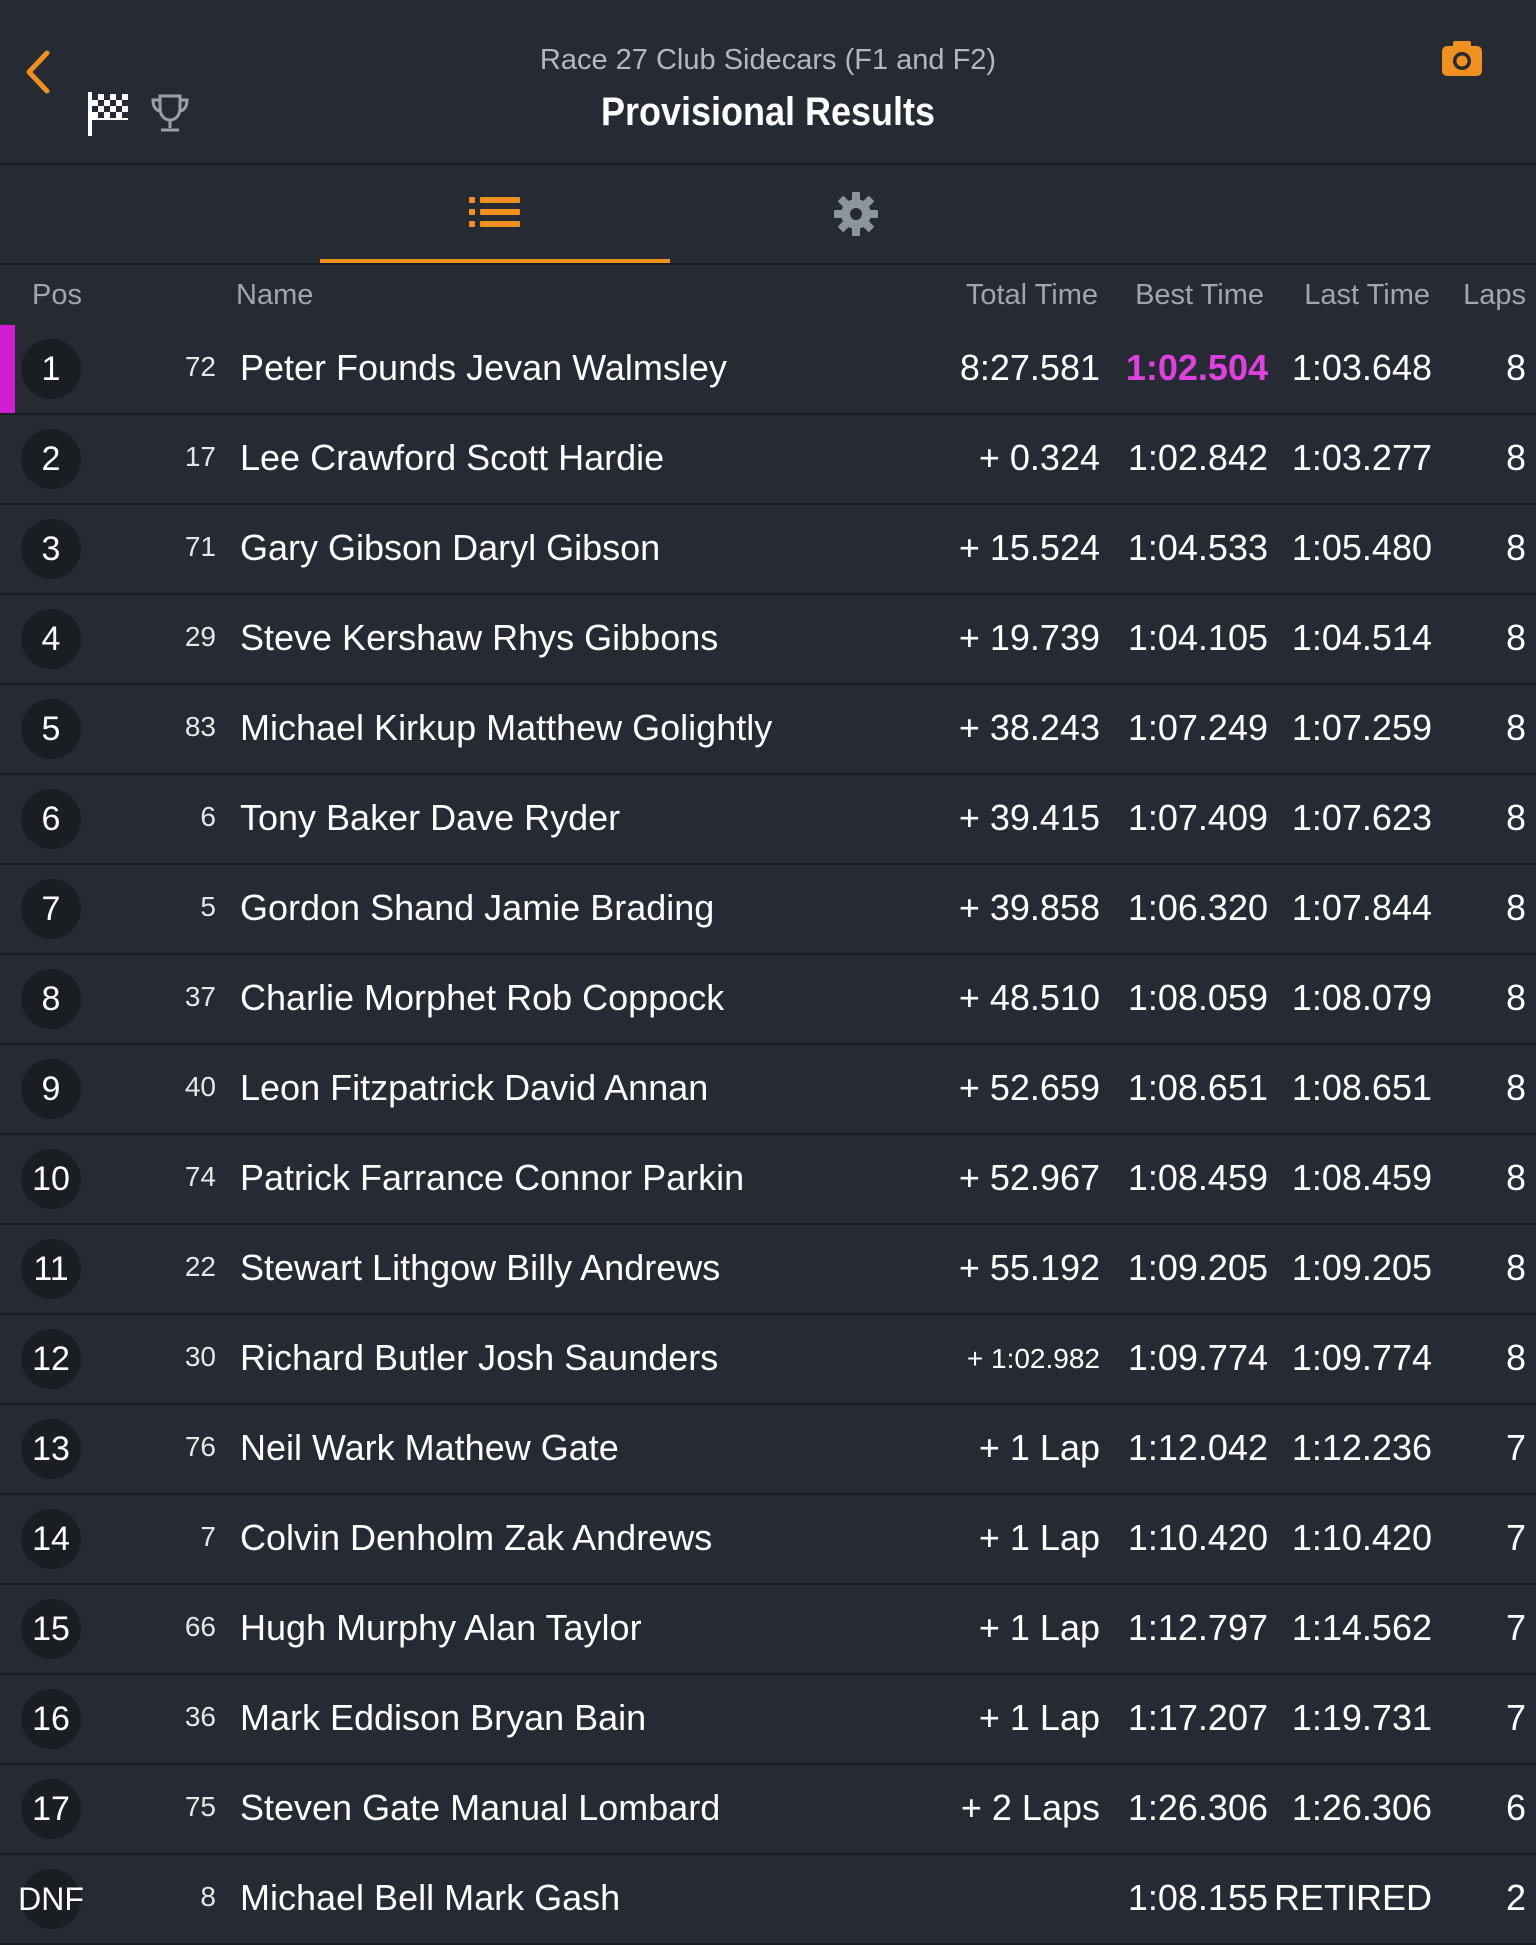 This screenshot has width=1536, height=1945. I want to click on total-time: + 39.415, so click(1029, 817).